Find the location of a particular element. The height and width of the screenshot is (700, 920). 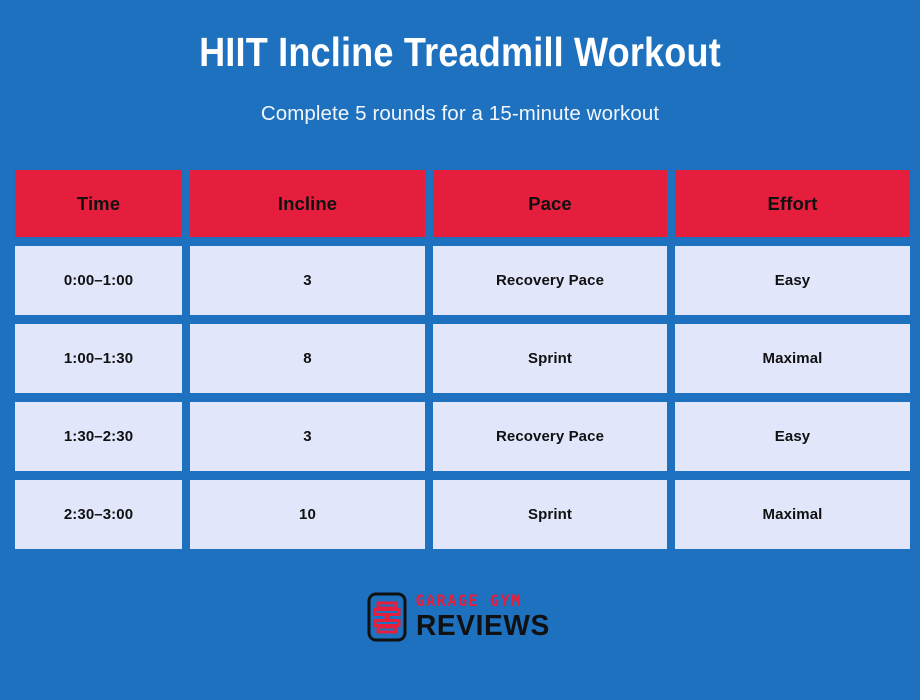

logo-wordmark: GARAGE GYM REVIEWS is located at coordinates (484, 616).